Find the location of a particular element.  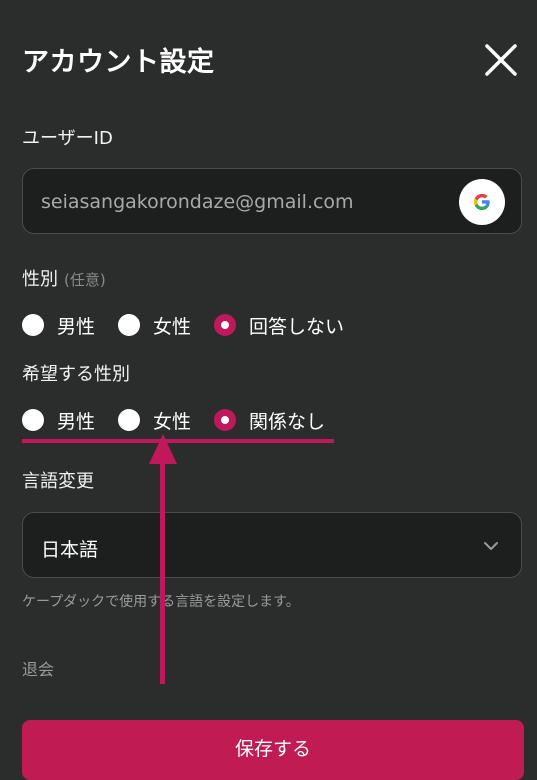

gender-optional: (任意) is located at coordinates (85, 280).